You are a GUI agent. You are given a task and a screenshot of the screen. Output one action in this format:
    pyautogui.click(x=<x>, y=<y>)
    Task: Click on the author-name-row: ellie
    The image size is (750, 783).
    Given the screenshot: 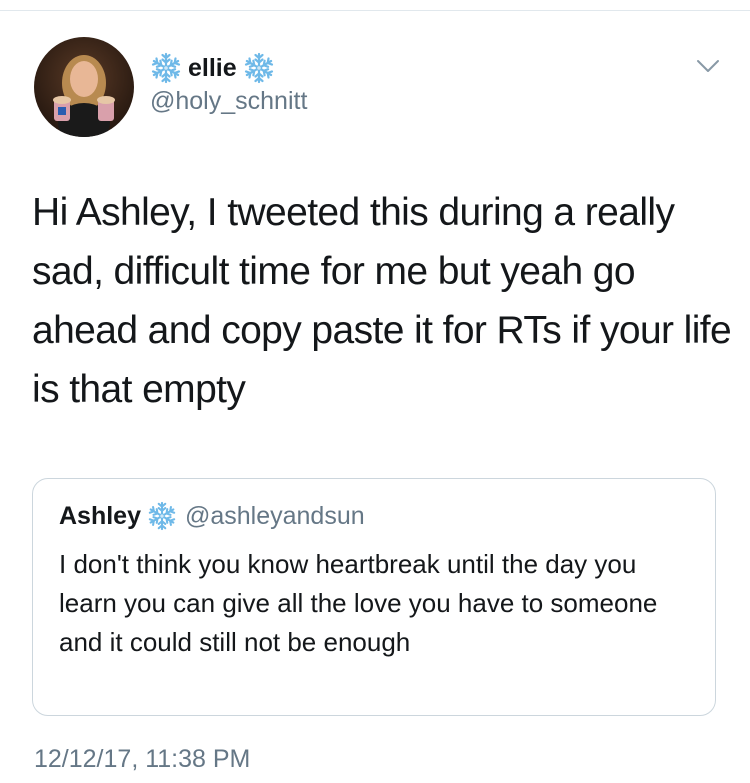 What is the action you would take?
    pyautogui.click(x=212, y=68)
    